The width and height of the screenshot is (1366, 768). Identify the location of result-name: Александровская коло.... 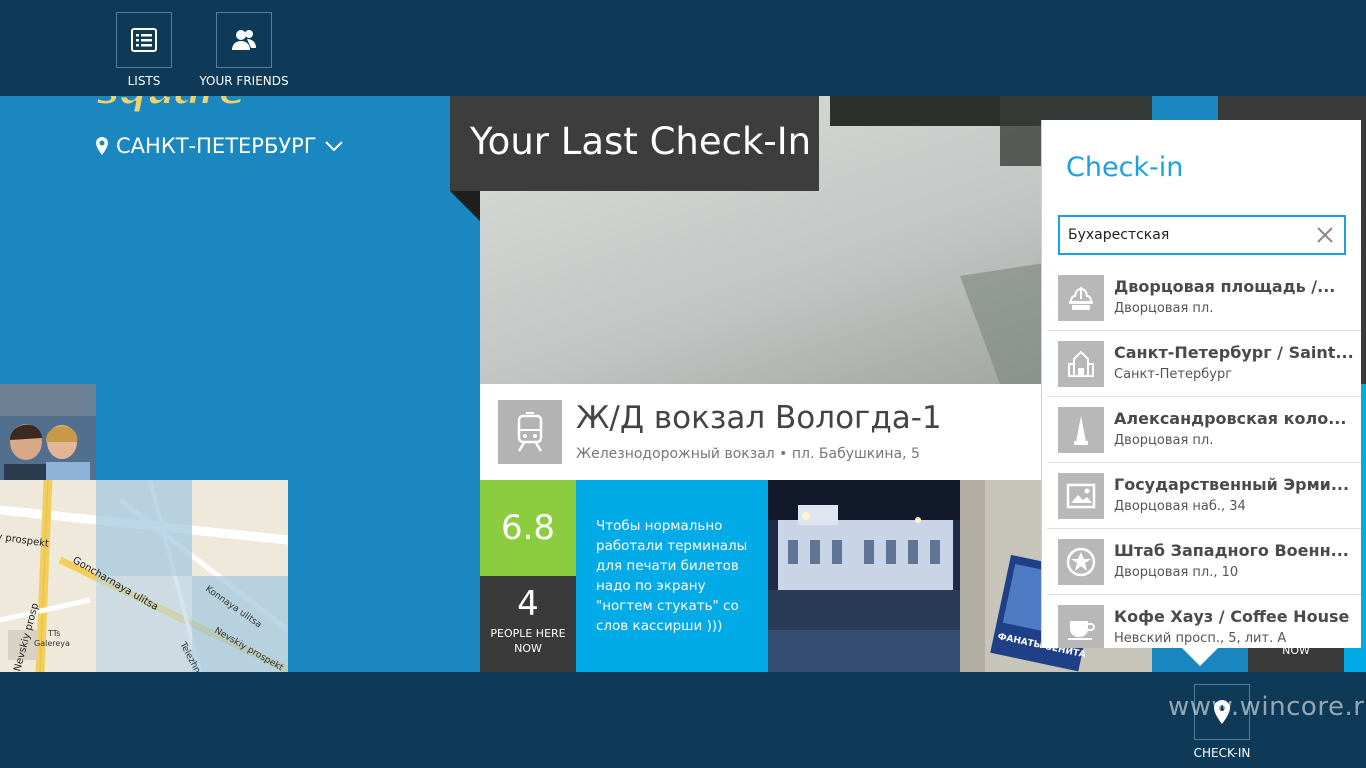
(1230, 418).